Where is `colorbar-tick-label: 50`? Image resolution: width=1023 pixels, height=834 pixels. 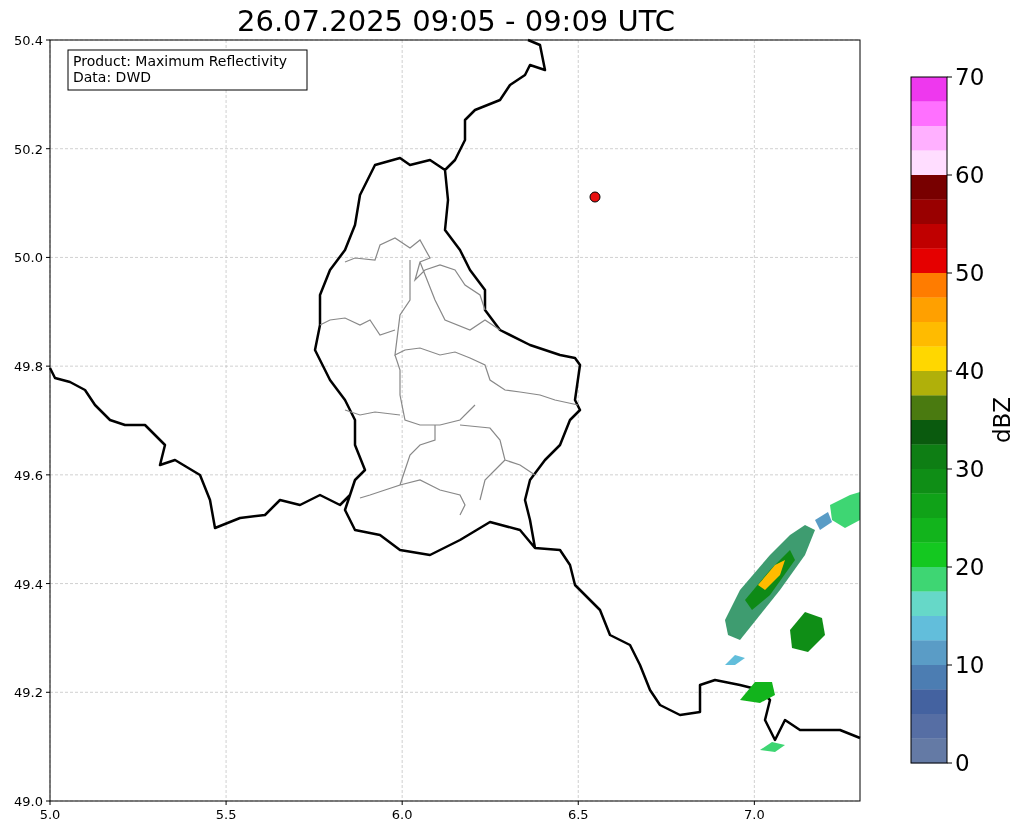
colorbar-tick-label: 50 is located at coordinates (970, 273).